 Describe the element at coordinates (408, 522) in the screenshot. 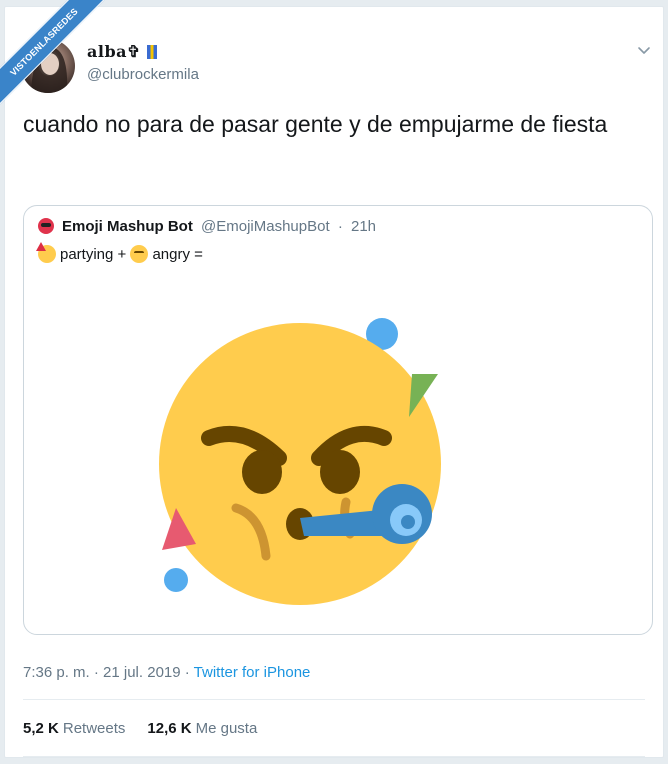

I see `party-horn-coil-center` at that location.